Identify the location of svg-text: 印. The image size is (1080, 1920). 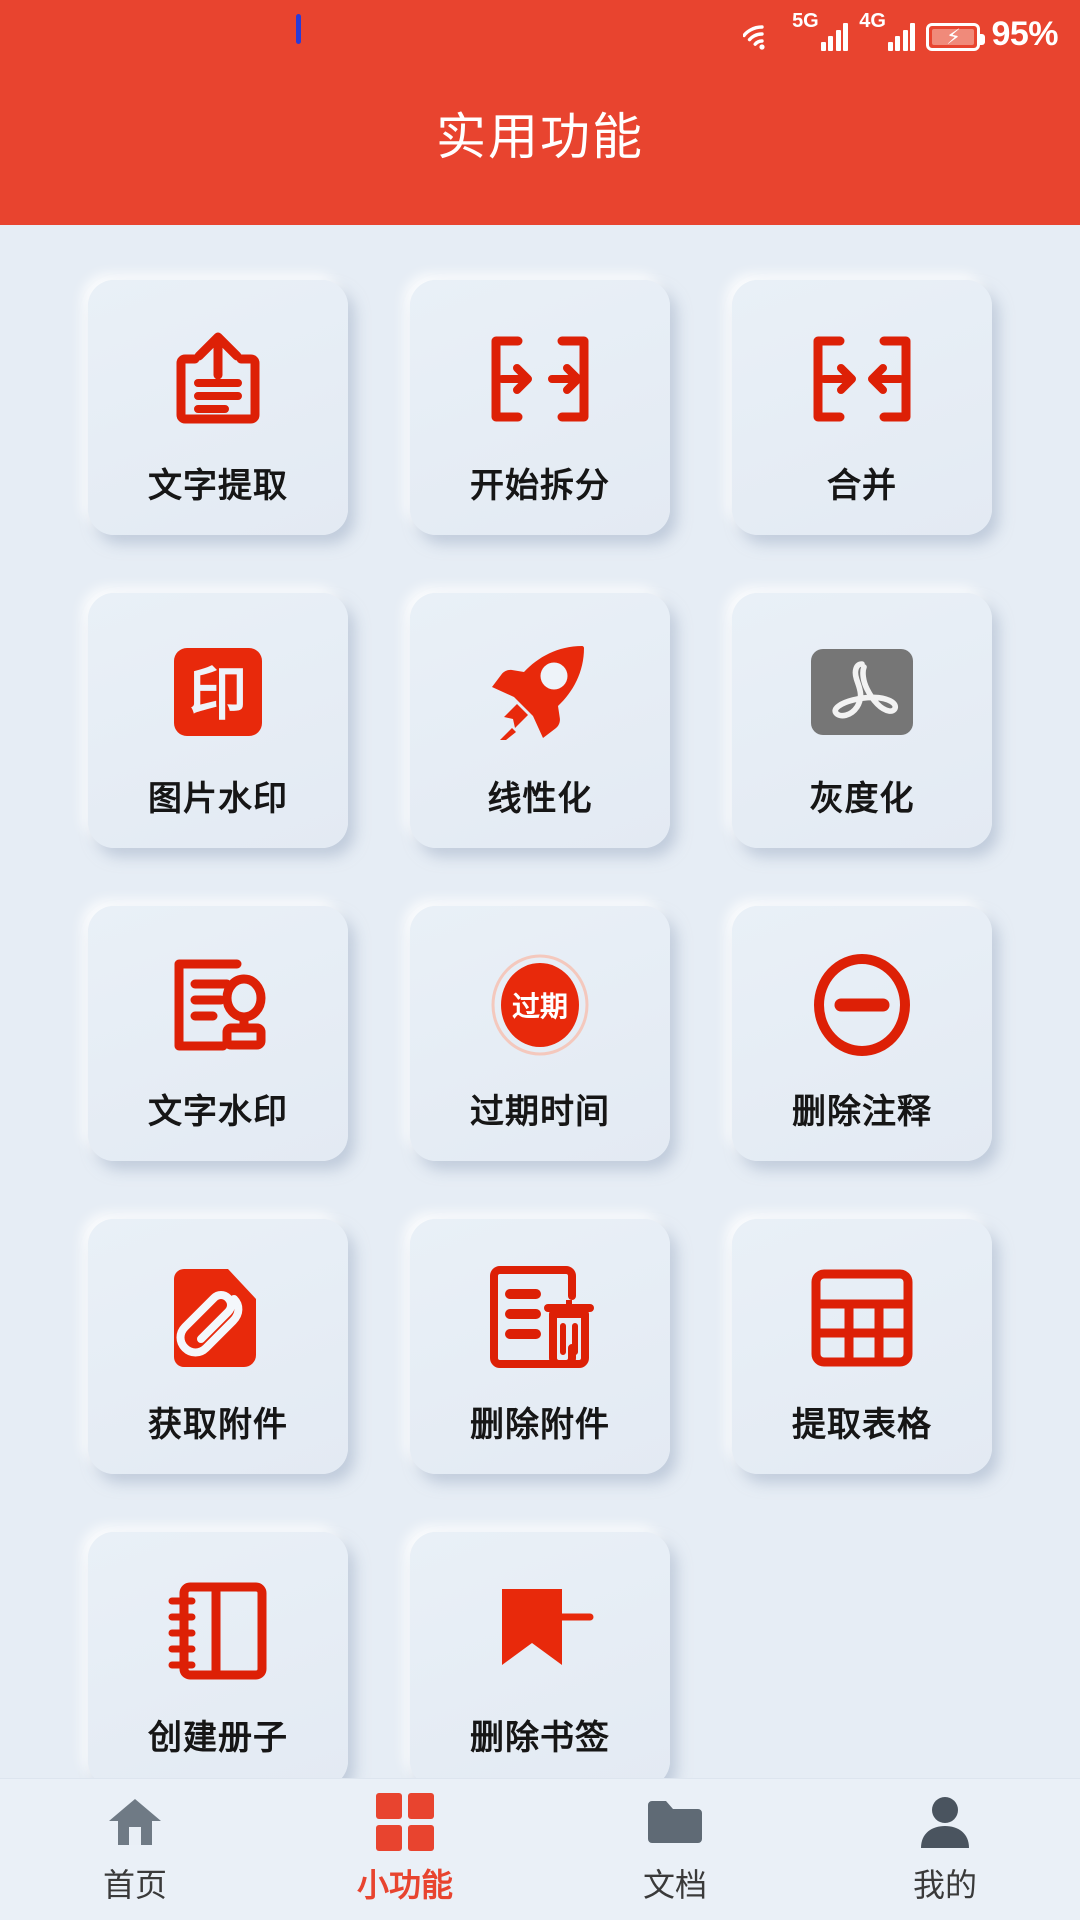
(218, 694).